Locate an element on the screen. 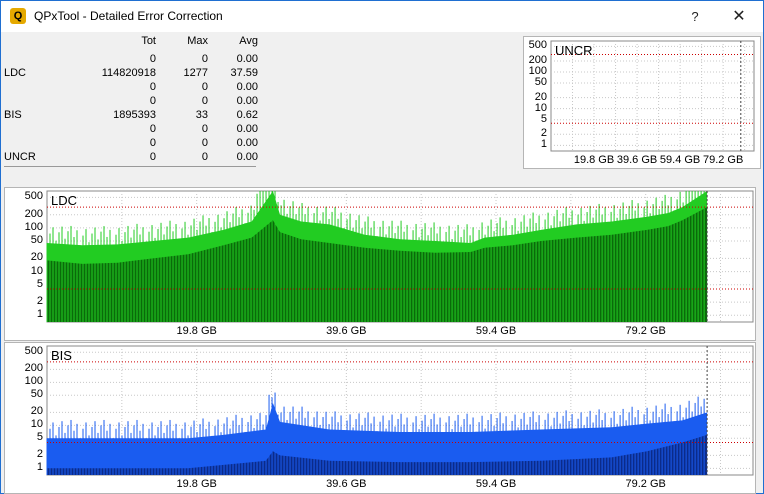  stats-label: LDC is located at coordinates (15, 73).